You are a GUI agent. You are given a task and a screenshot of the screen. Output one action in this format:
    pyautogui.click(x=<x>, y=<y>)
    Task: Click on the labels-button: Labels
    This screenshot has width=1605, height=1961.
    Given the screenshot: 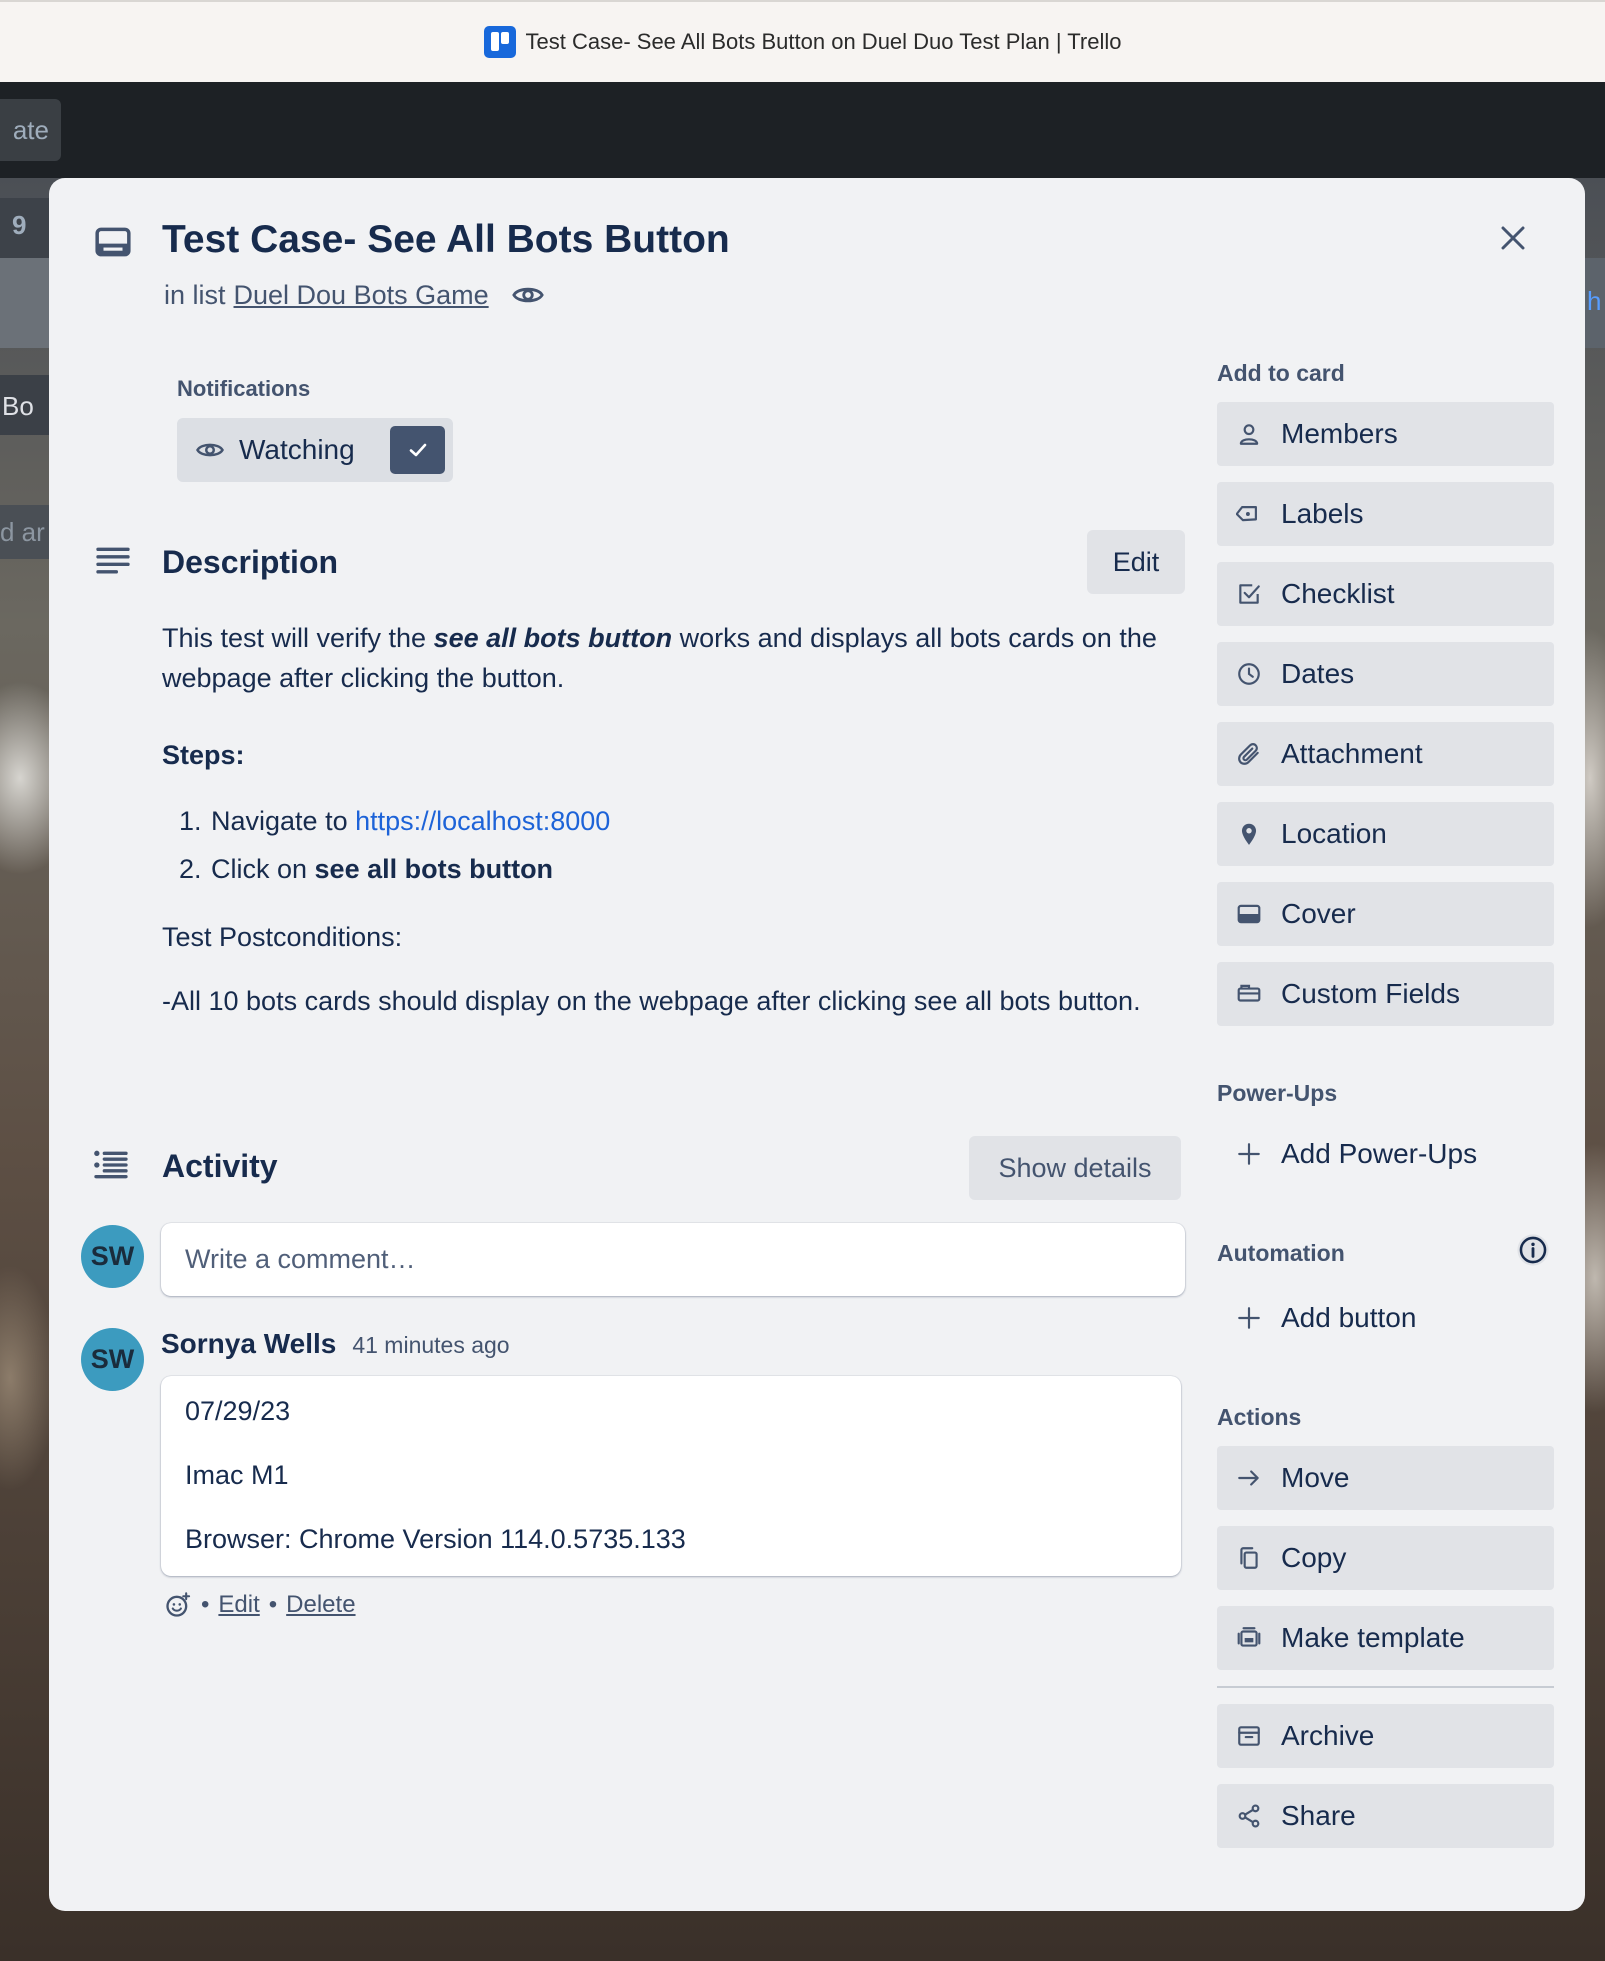 What is the action you would take?
    pyautogui.click(x=1385, y=514)
    